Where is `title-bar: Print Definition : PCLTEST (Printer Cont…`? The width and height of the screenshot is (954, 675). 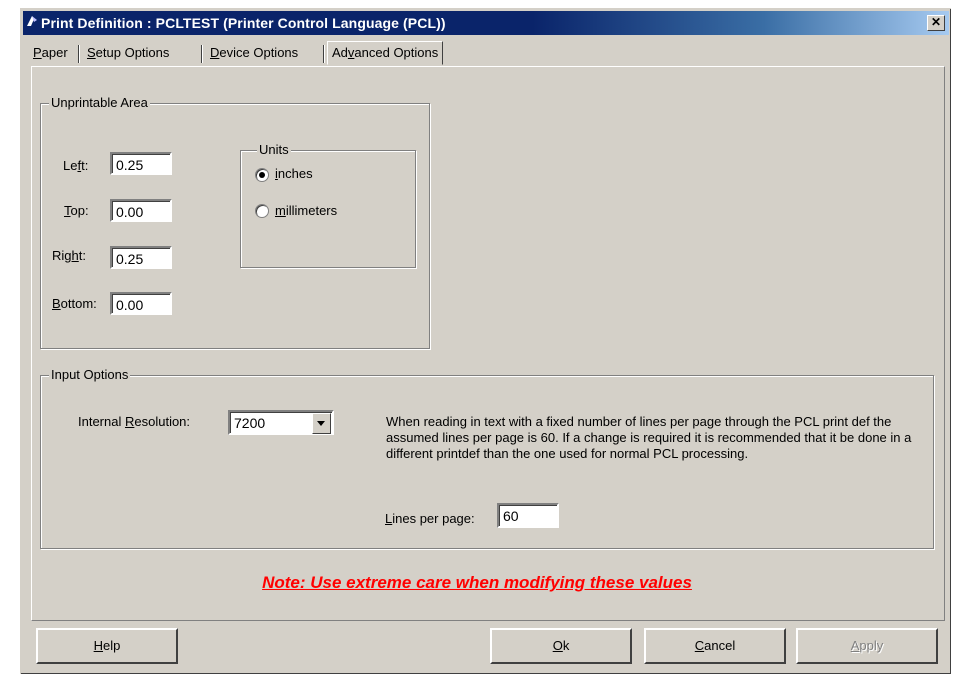 title-bar: Print Definition : PCLTEST (Printer Cont… is located at coordinates (486, 23).